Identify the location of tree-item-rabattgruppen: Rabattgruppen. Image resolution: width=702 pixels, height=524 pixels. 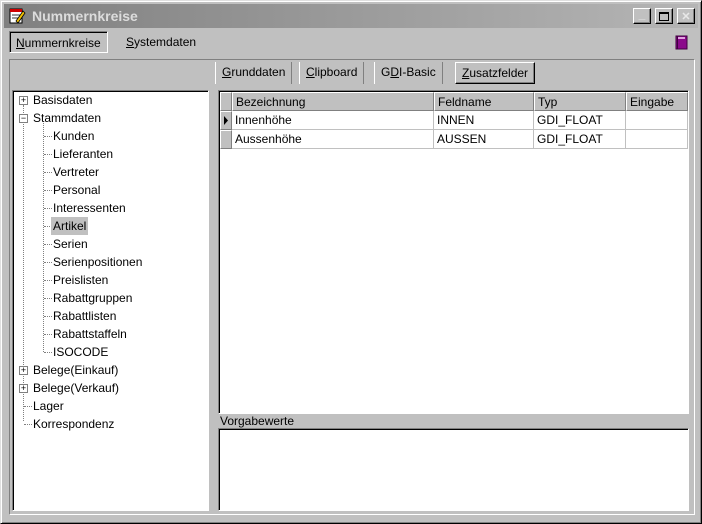
(92, 298).